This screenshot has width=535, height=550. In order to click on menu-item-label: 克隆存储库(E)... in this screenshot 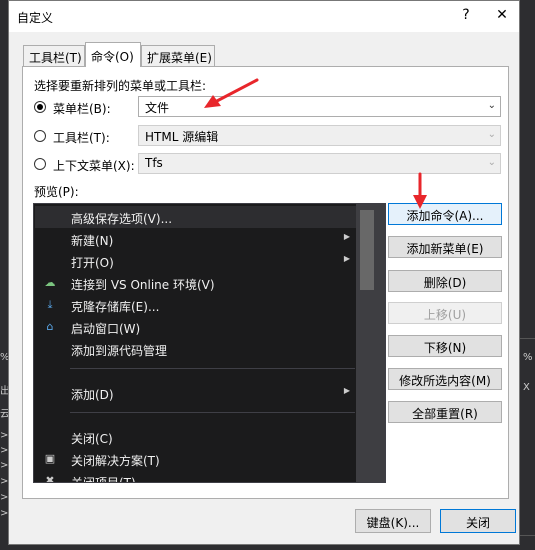, I will do `click(115, 307)`.